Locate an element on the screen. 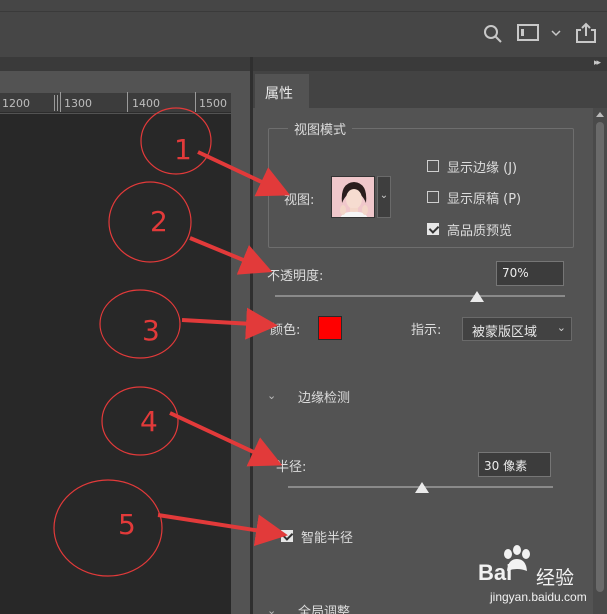 The width and height of the screenshot is (607, 614). chevron-down-icon: ⌄ is located at coordinates (561, 327).